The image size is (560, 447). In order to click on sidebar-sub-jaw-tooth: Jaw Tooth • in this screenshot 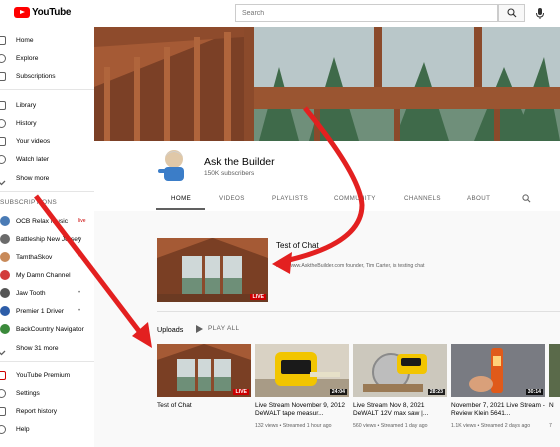, I will do `click(47, 293)`.